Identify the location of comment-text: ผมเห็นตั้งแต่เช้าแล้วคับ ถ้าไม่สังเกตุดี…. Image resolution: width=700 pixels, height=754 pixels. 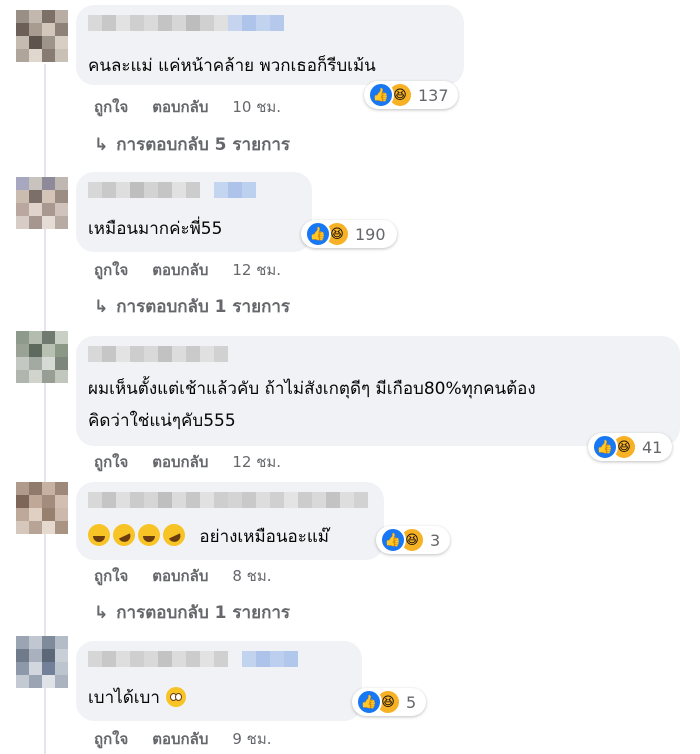
(312, 389).